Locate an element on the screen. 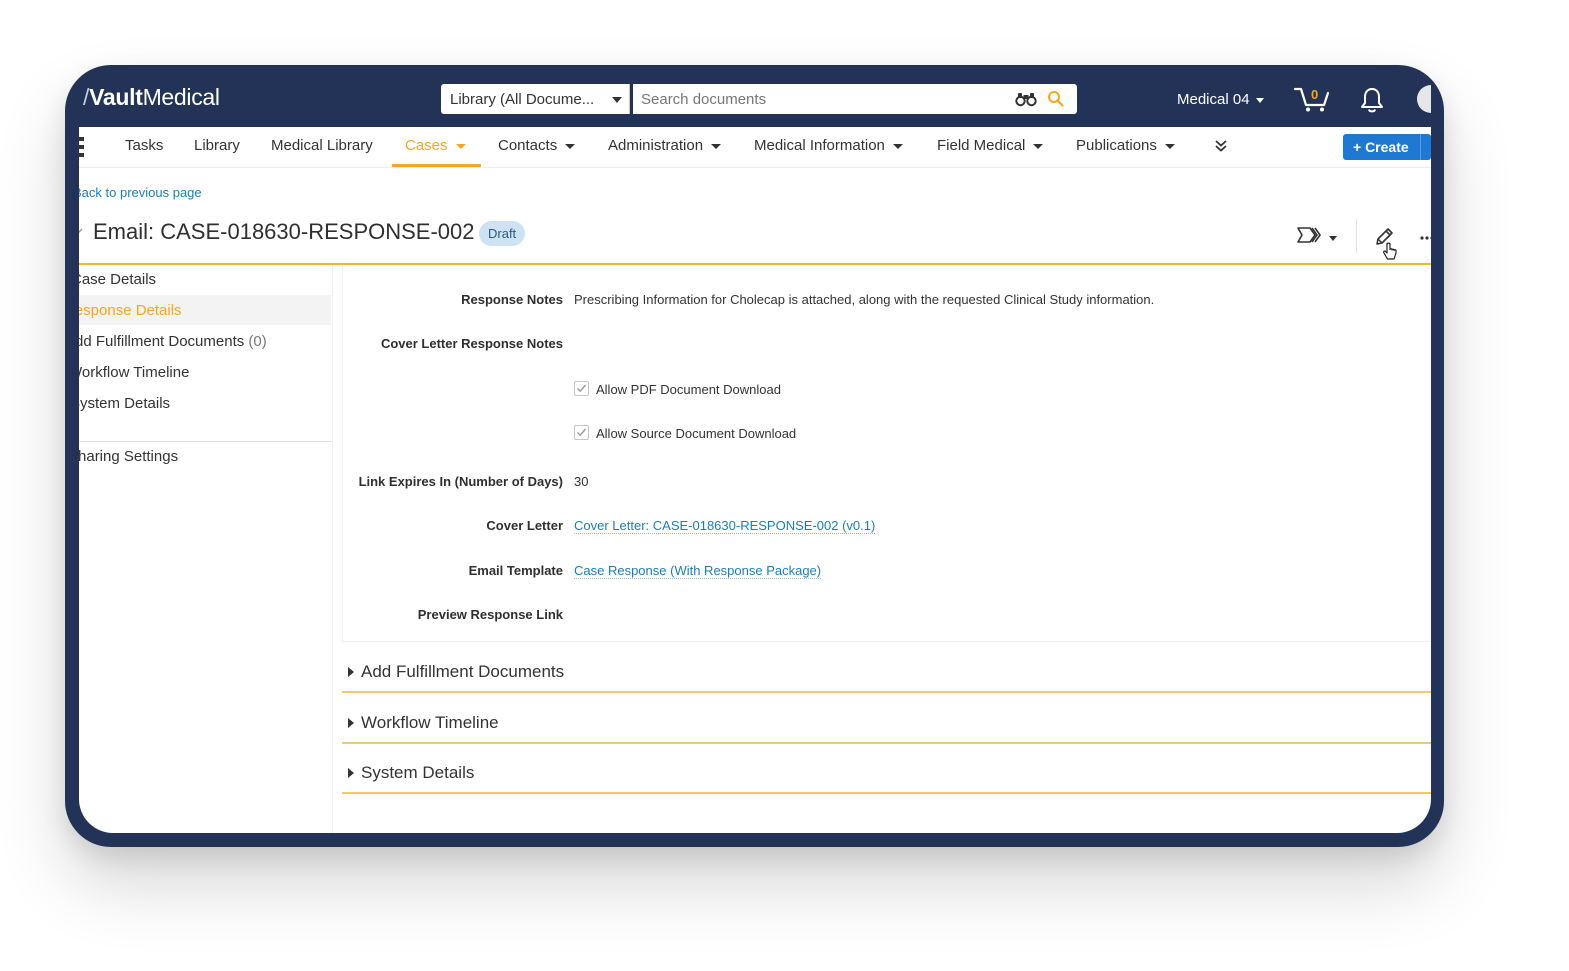 The image size is (1569, 971). nav-label: Administration is located at coordinates (656, 145).